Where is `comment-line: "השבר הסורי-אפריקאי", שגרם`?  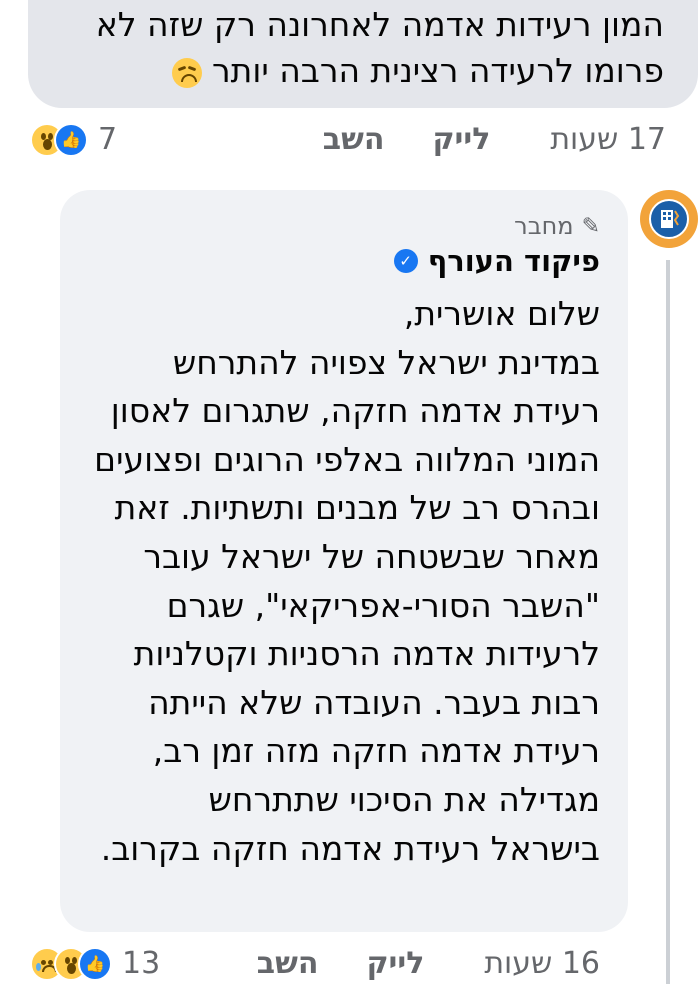 comment-line: "השבר הסורי-אפריקאי", שגרם is located at coordinates (383, 605).